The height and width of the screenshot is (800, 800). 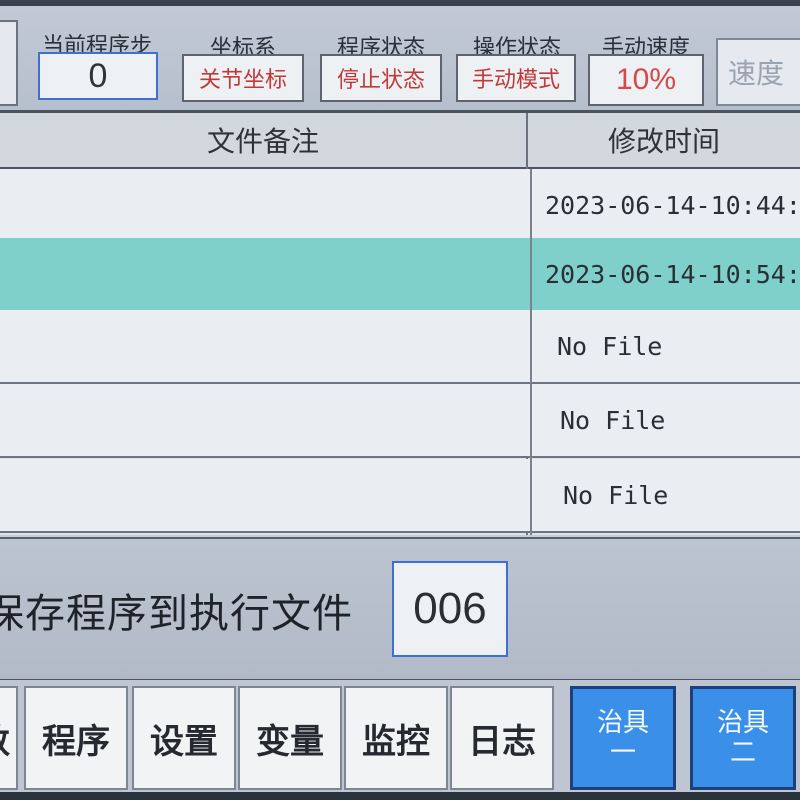 What do you see at coordinates (646, 80) in the screenshot?
I see `manual-speed-value: 10%` at bounding box center [646, 80].